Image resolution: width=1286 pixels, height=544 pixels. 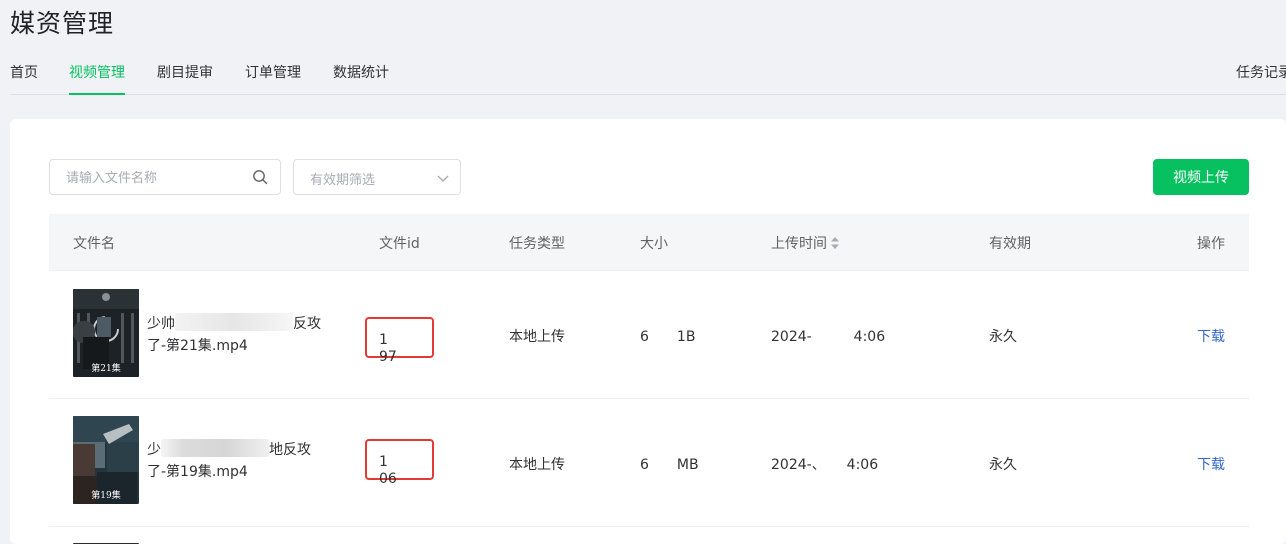 What do you see at coordinates (343, 180) in the screenshot?
I see `validity-filter-placeholder: 有效期筛选` at bounding box center [343, 180].